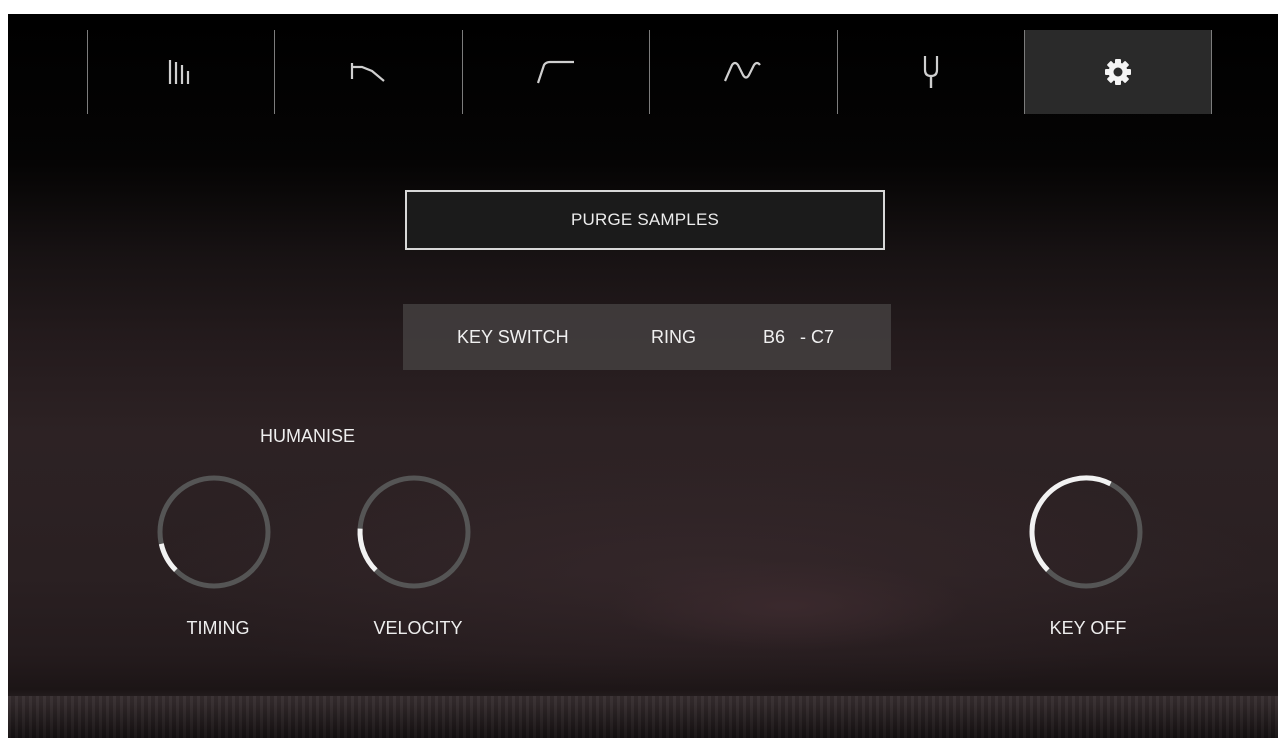 The image size is (1281, 740). Describe the element at coordinates (218, 628) in the screenshot. I see `timing-label: TIMING` at that location.